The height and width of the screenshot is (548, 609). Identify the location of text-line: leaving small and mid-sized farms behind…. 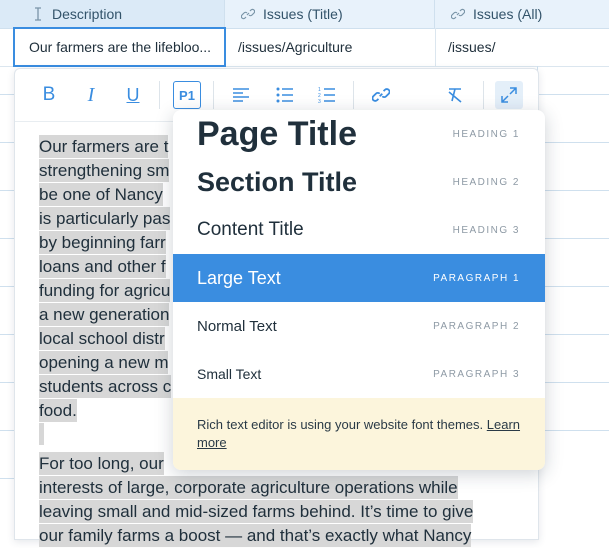
(256, 511).